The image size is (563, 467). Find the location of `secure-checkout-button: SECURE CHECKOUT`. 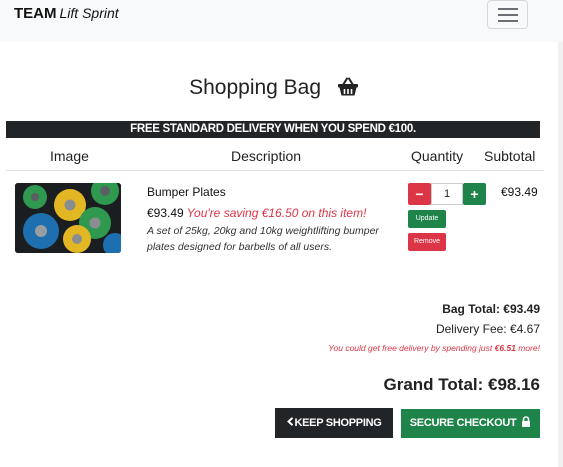

secure-checkout-button: SECURE CHECKOUT is located at coordinates (470, 423).